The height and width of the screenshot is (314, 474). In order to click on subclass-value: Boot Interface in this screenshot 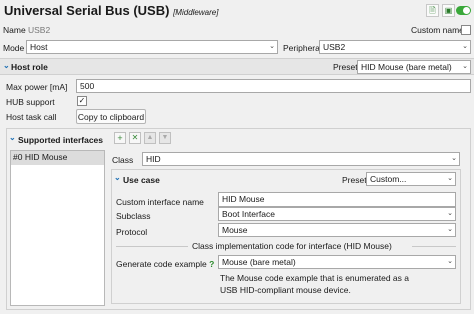, I will do `click(248, 214)`.